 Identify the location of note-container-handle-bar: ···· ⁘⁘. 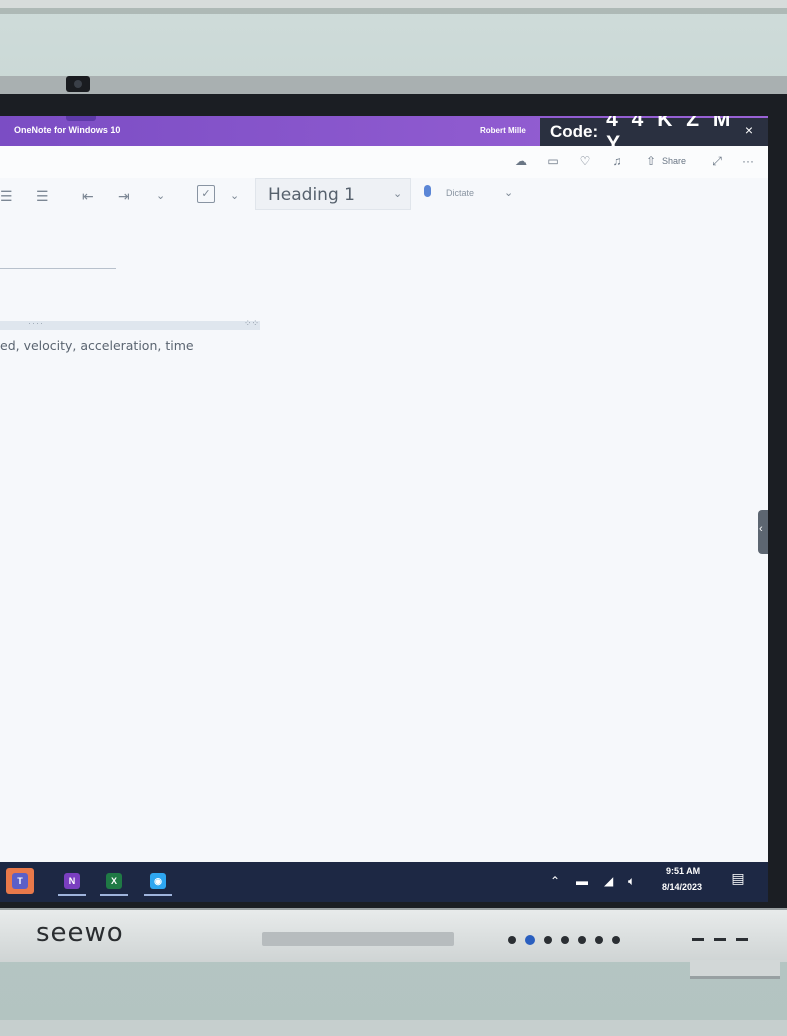
(130, 324).